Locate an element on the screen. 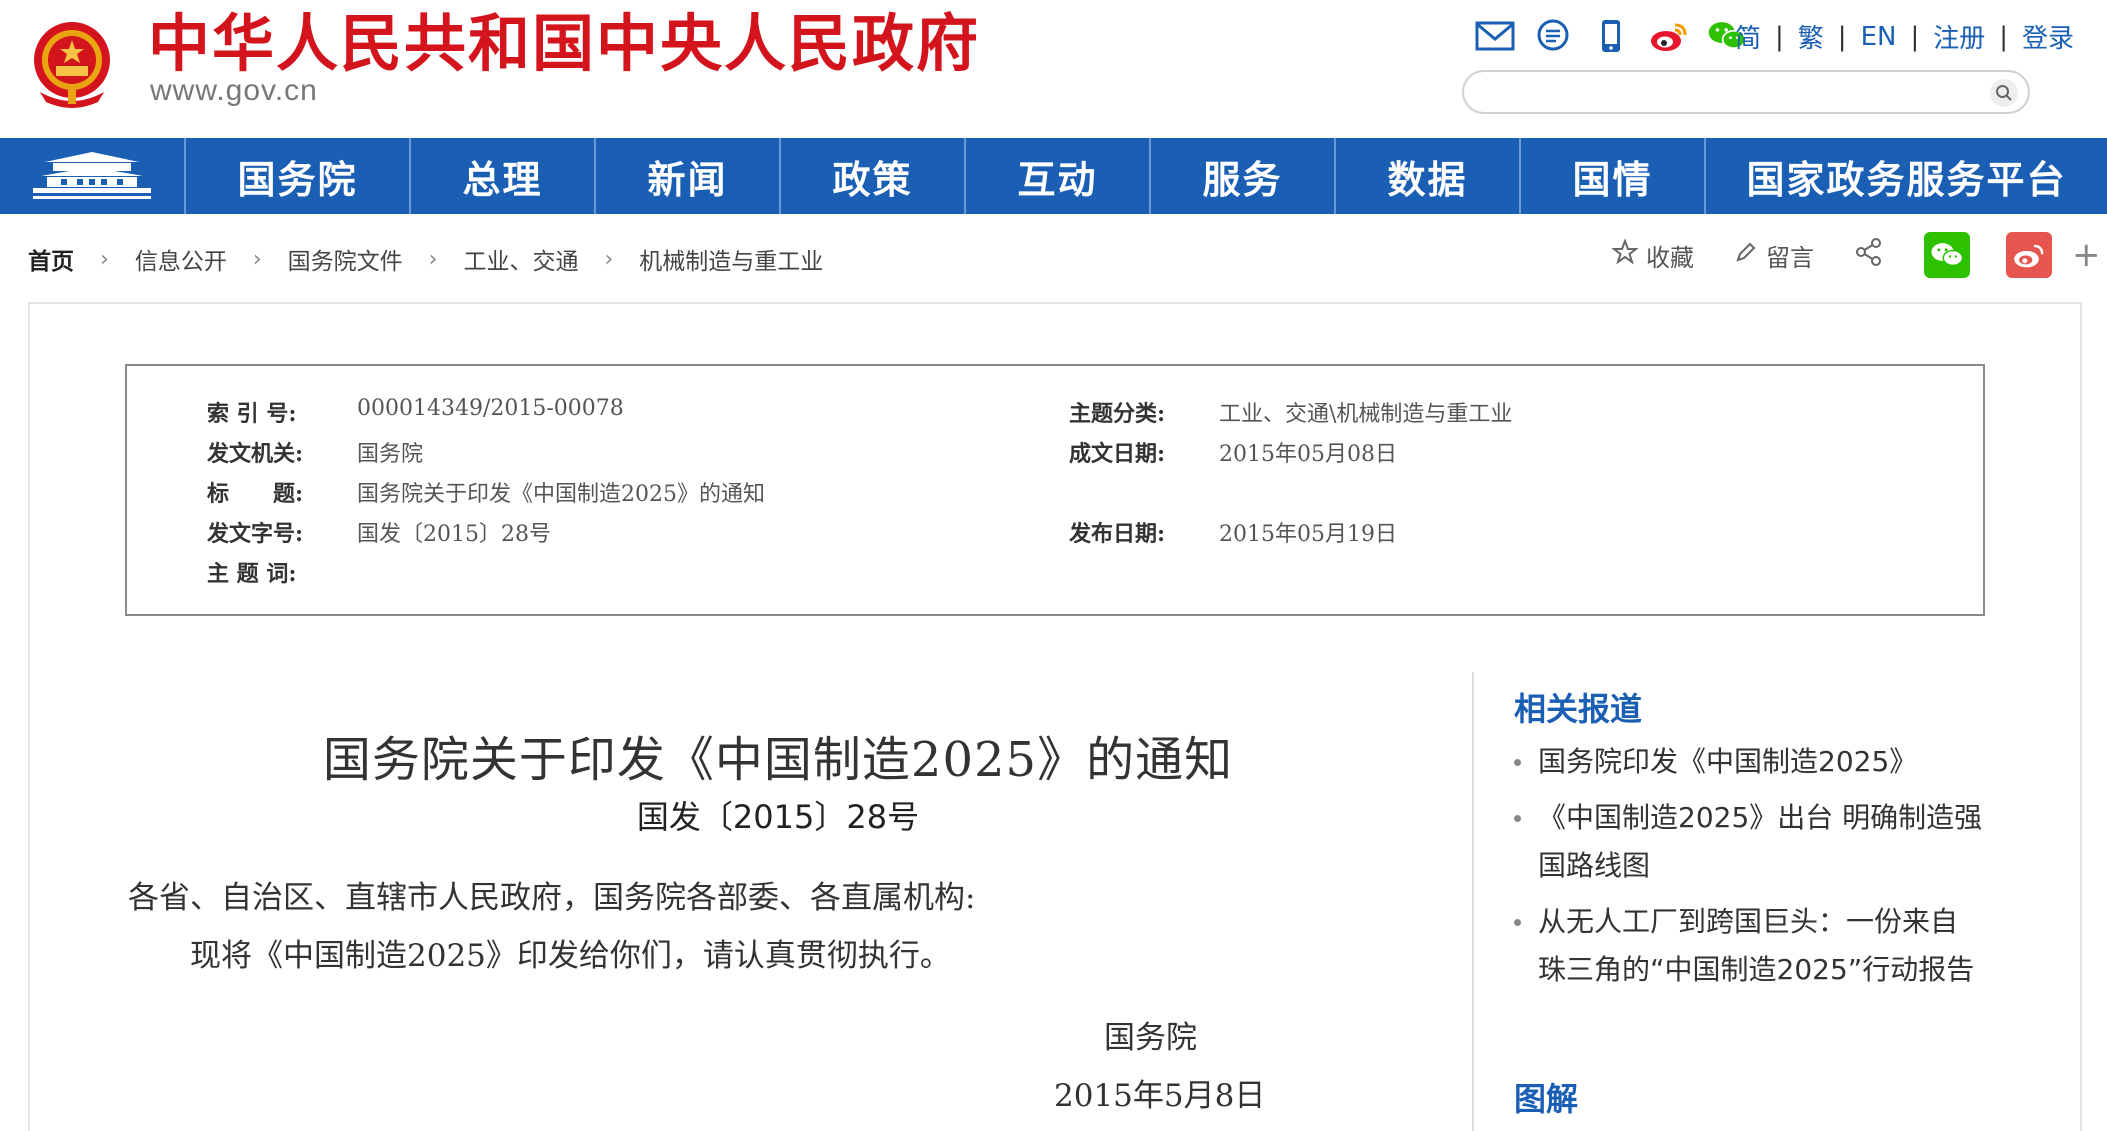 This screenshot has height=1131, width=2107. pencil-icon is located at coordinates (1746, 255).